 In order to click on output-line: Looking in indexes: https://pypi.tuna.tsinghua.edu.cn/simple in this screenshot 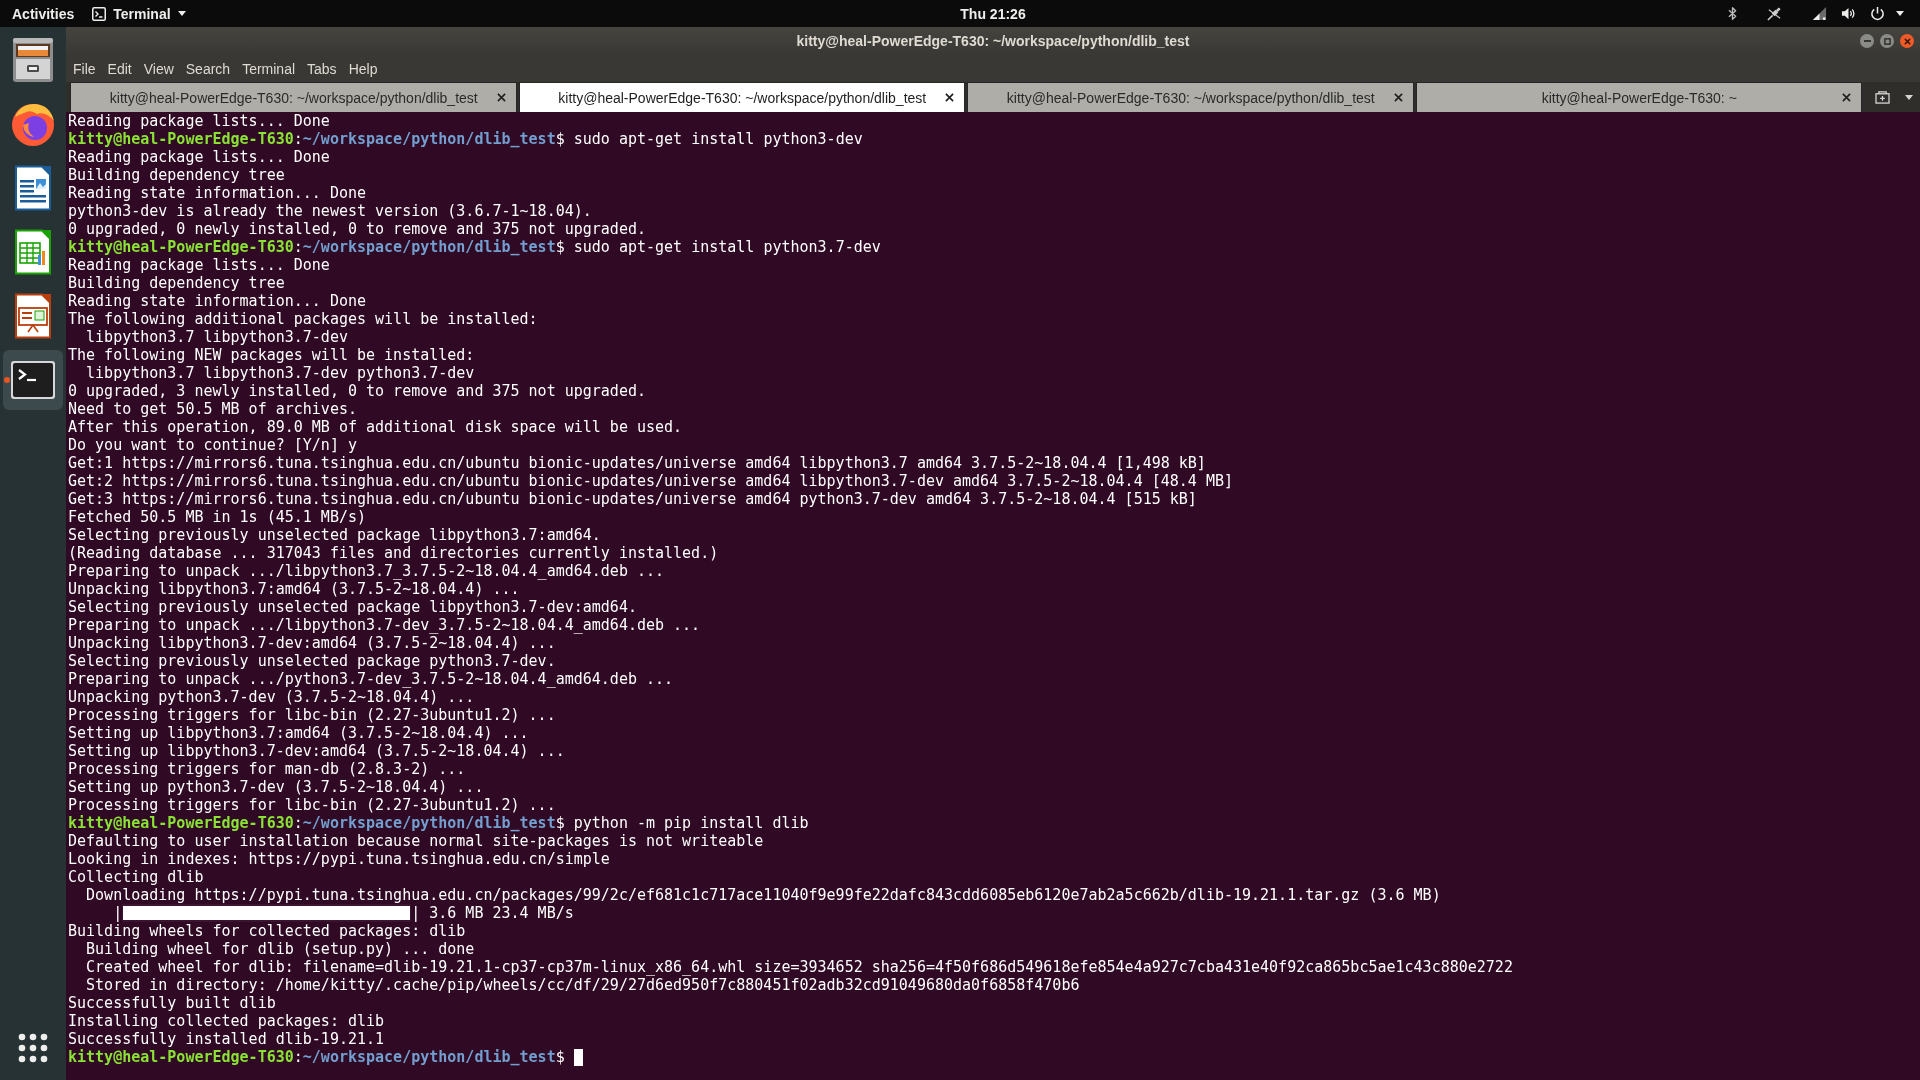, I will do `click(339, 859)`.